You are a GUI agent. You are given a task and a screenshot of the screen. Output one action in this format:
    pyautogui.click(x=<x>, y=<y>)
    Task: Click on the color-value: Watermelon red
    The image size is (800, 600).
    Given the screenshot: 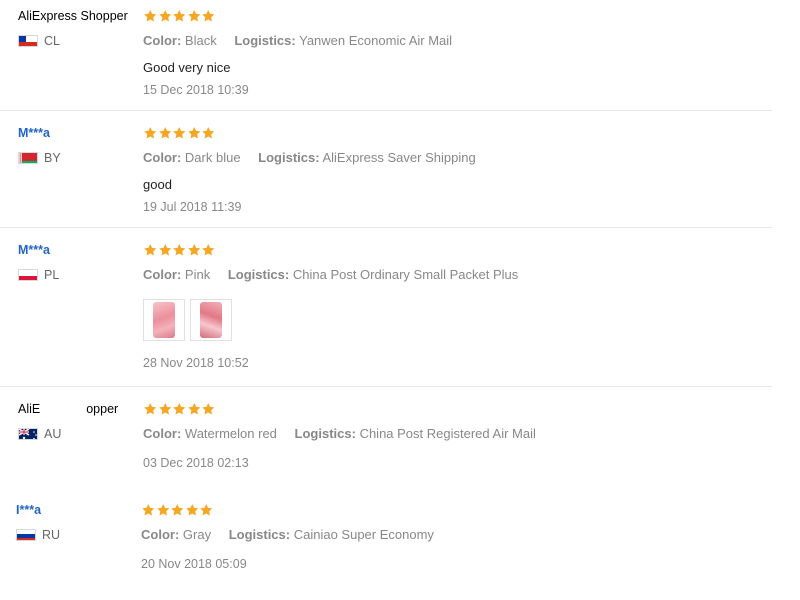 What is the action you would take?
    pyautogui.click(x=230, y=433)
    